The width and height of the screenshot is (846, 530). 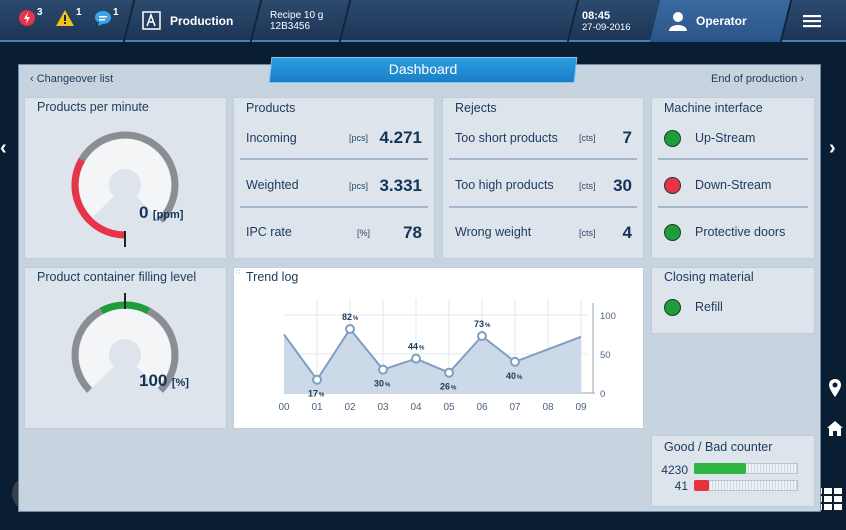 I want to click on protective-doors-label: Protective doors, so click(x=740, y=232).